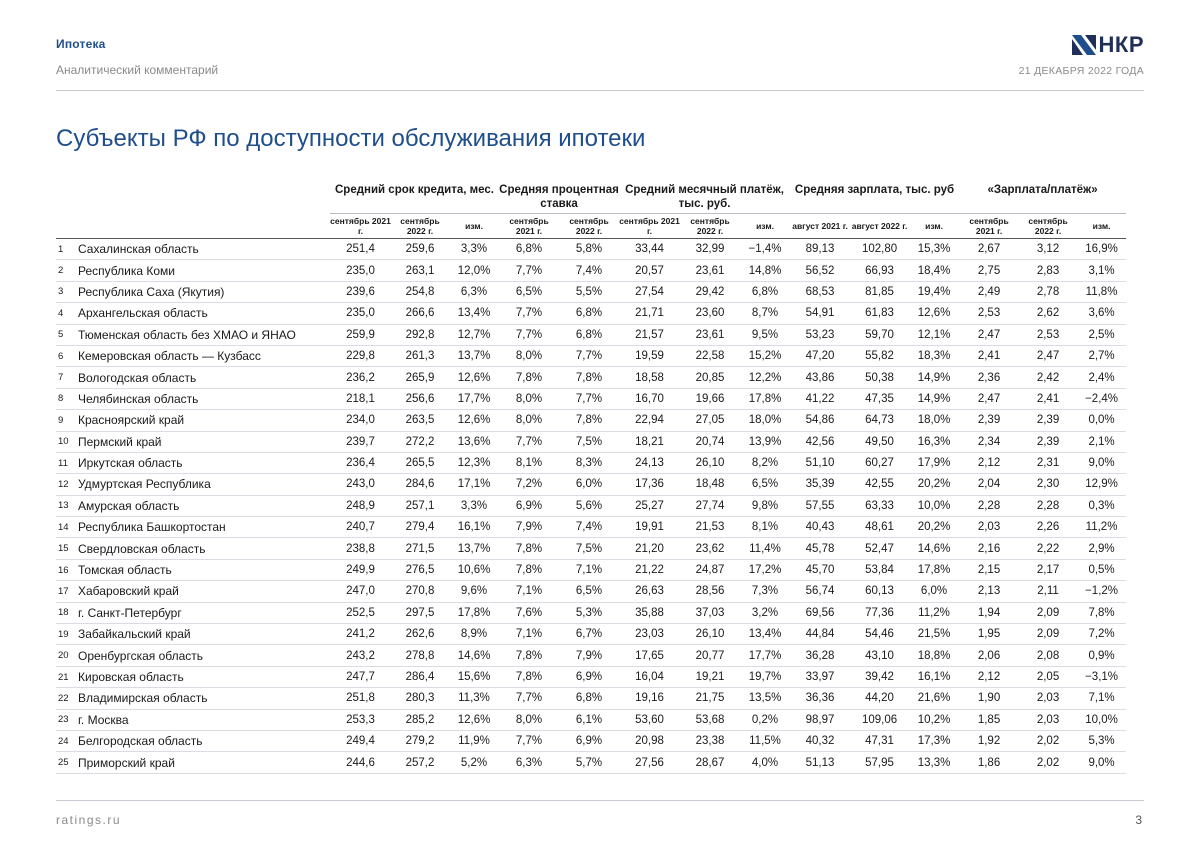 Image resolution: width=1200 pixels, height=843 pixels. Describe the element at coordinates (650, 313) in the screenshot. I see `table-cell: 21,71` at that location.